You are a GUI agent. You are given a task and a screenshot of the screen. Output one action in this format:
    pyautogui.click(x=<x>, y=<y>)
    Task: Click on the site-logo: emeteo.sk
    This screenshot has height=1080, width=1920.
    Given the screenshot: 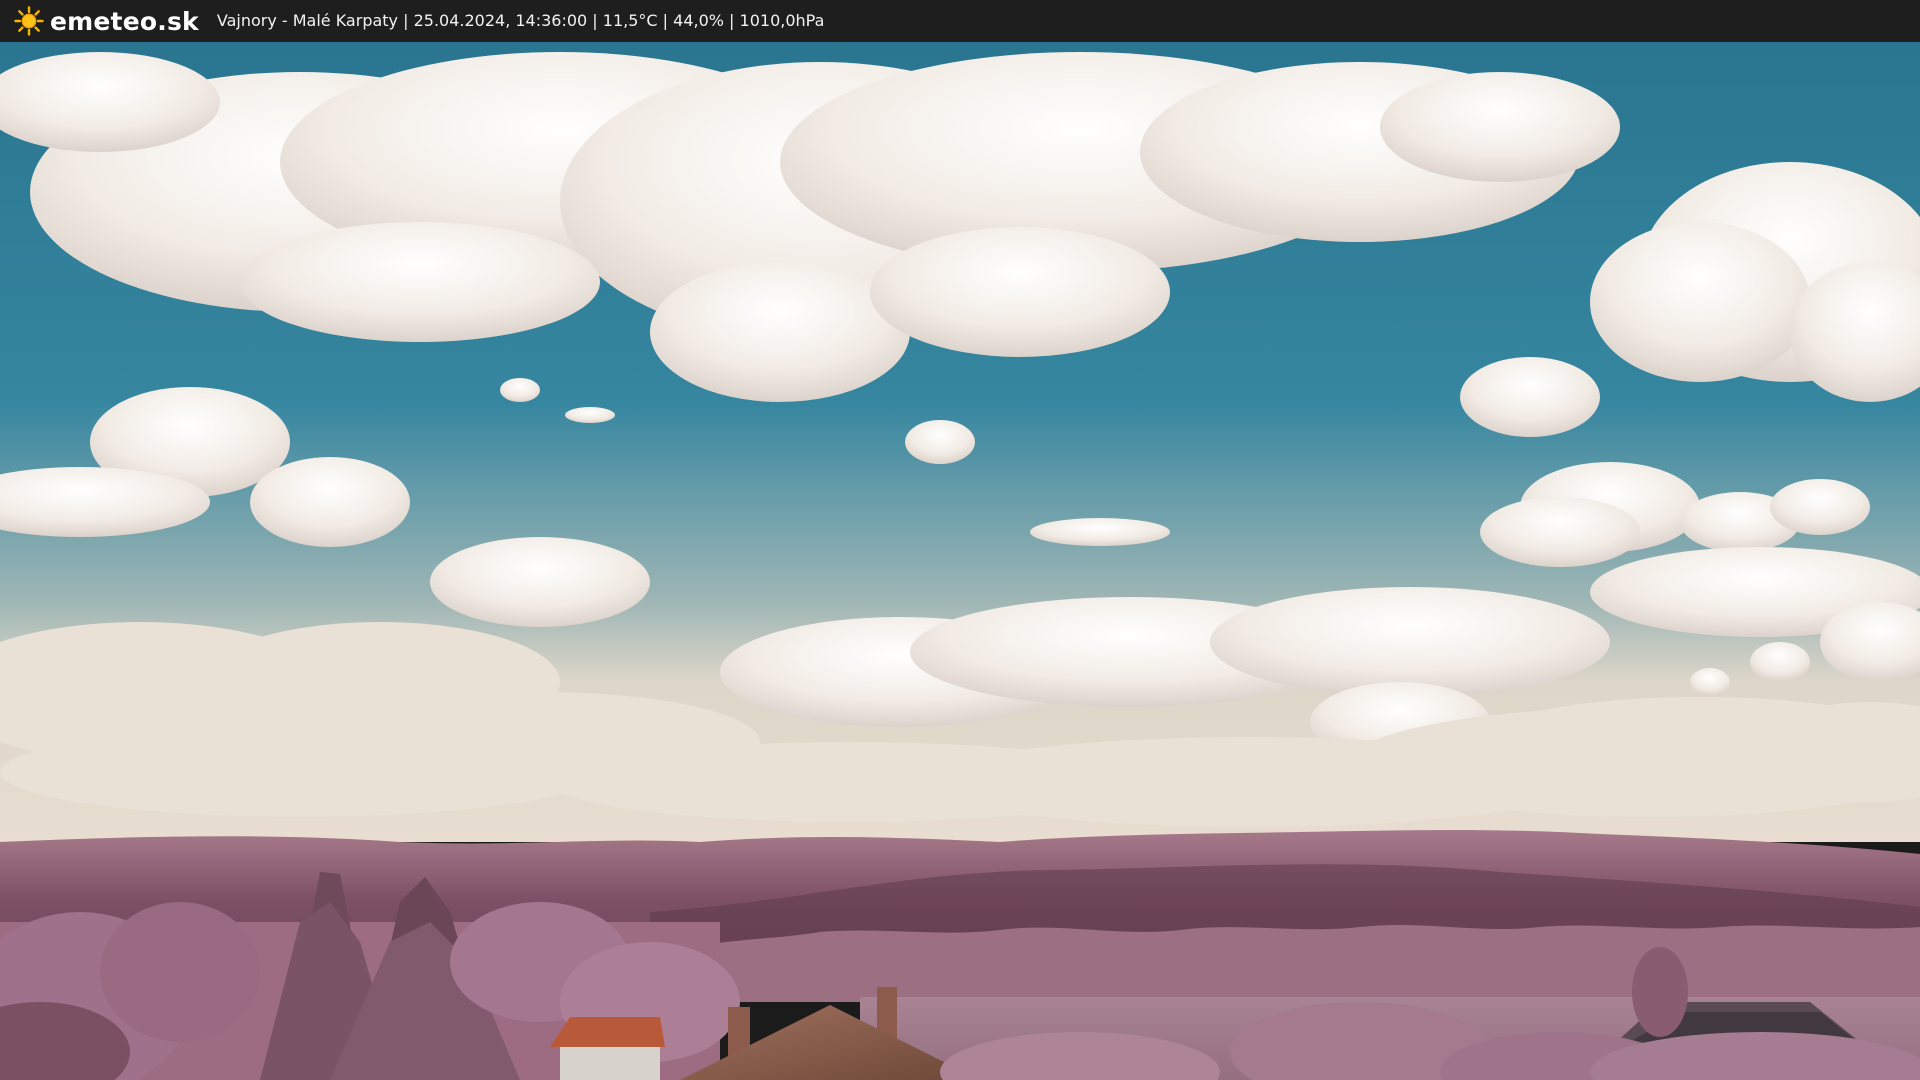 What is the action you would take?
    pyautogui.click(x=106, y=21)
    